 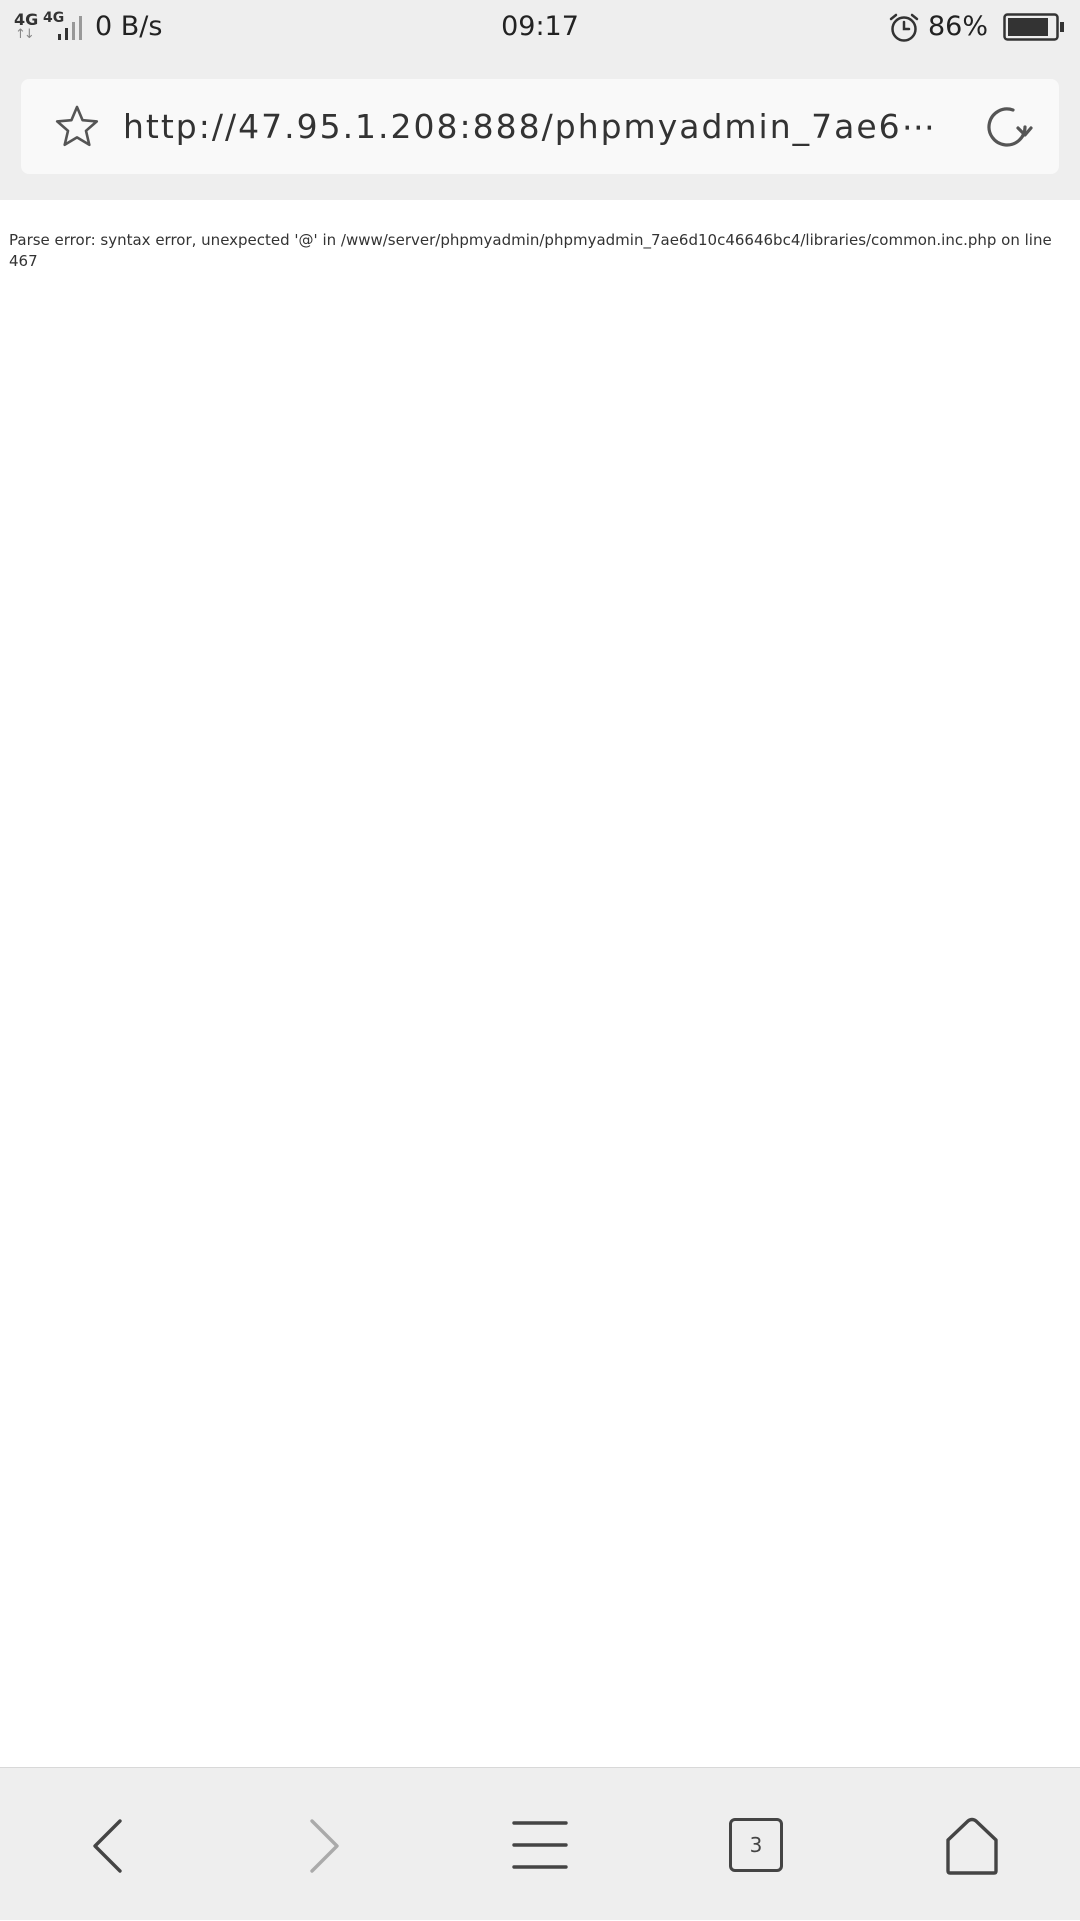 I want to click on tabs-button: 3, so click(x=756, y=1845).